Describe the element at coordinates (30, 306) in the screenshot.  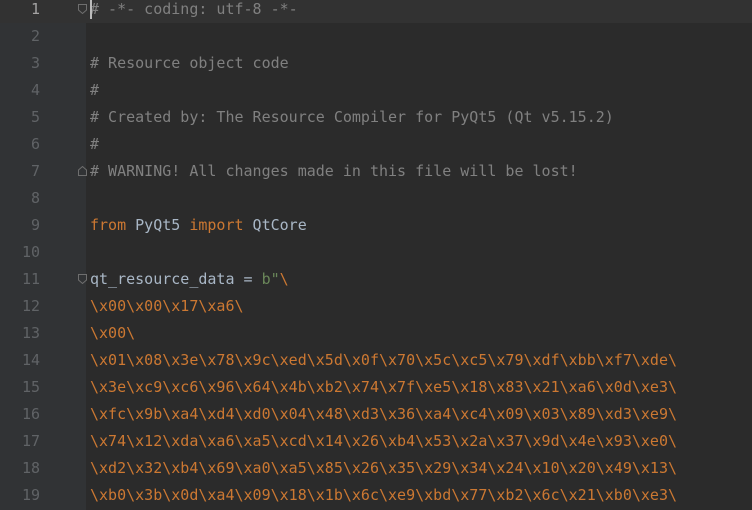
I see `line-number: 12` at that location.